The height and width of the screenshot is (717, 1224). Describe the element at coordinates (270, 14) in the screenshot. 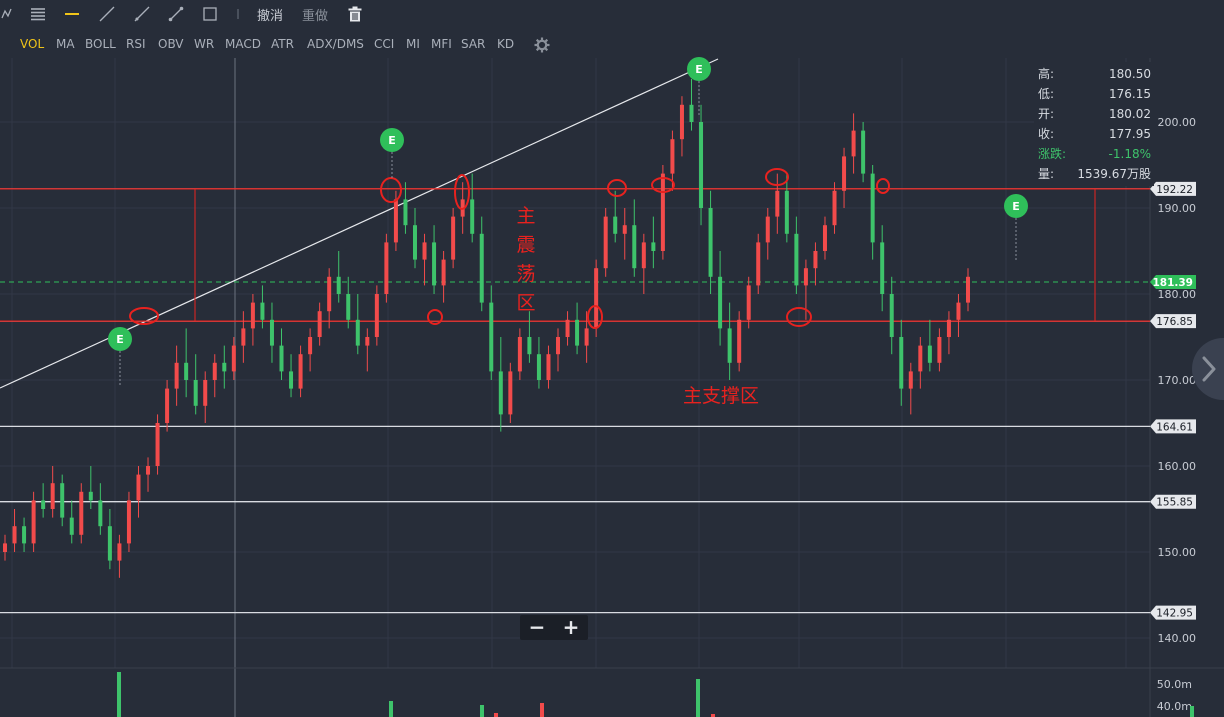

I see `undo-button: 撤消` at that location.